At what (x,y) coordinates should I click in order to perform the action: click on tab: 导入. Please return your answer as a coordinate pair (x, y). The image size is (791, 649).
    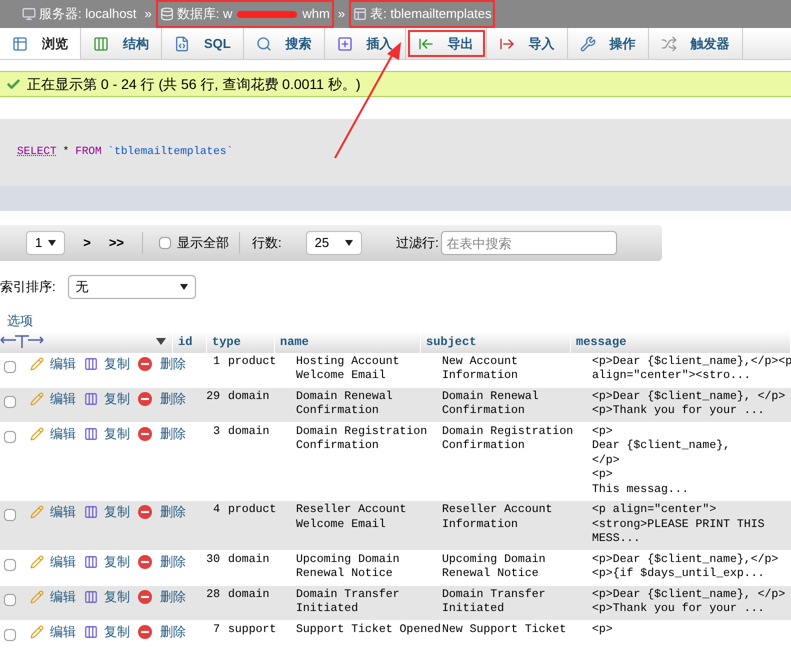
    Looking at the image, I should click on (527, 43).